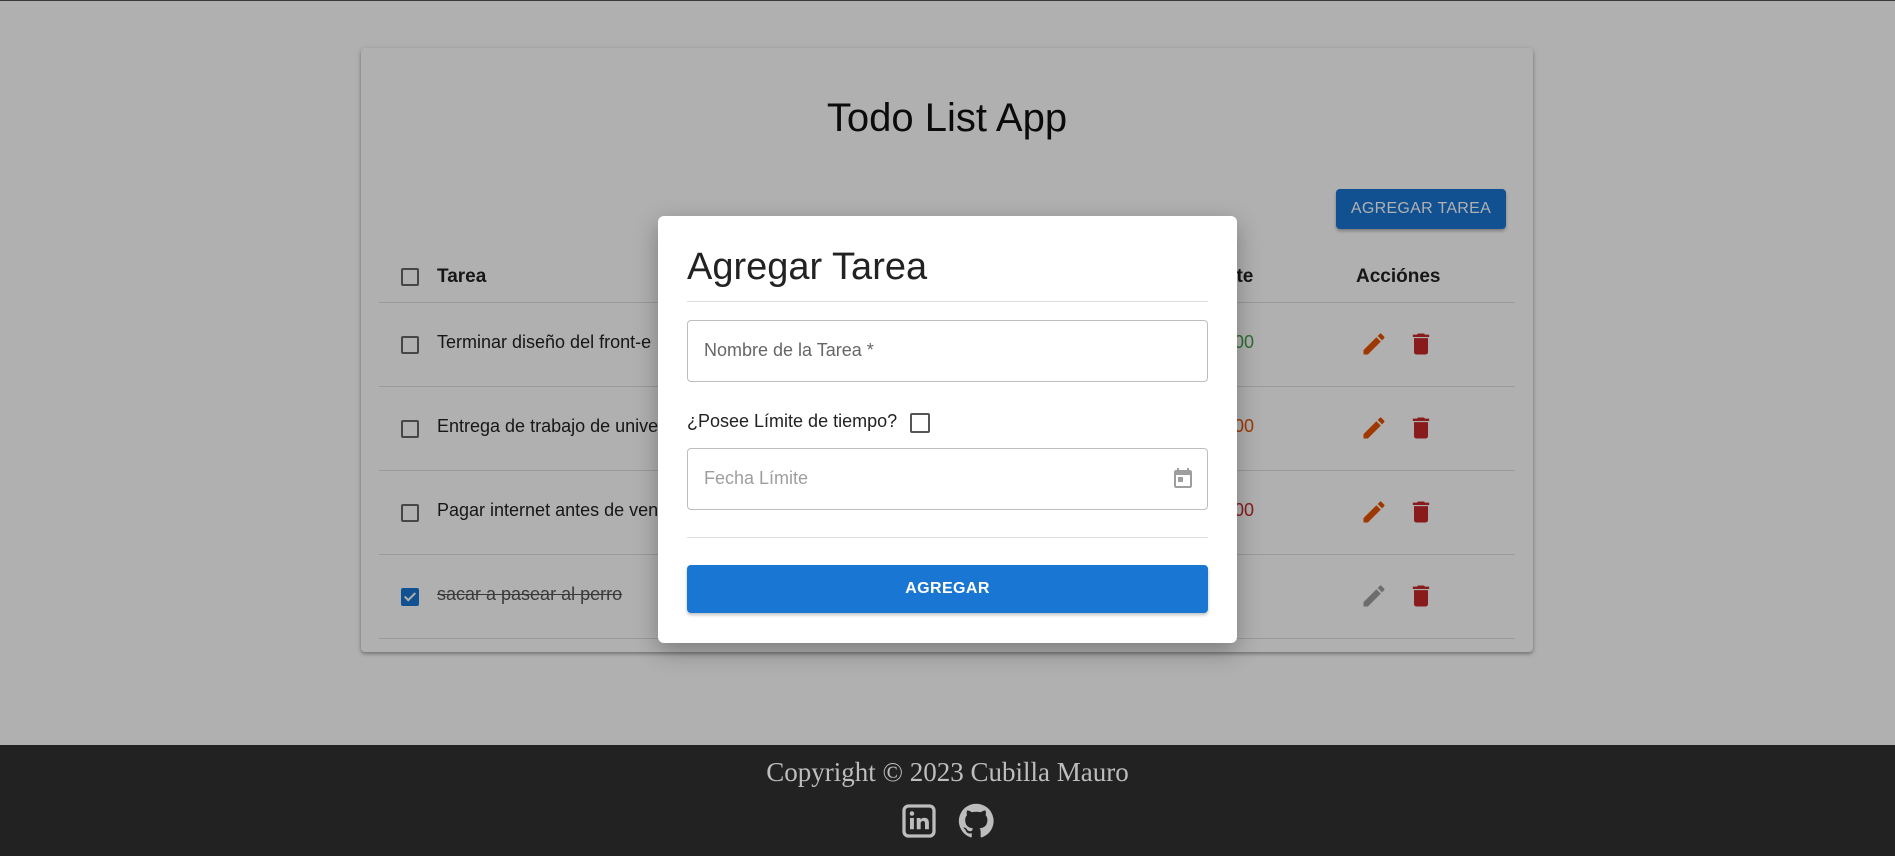  What do you see at coordinates (947, 589) in the screenshot?
I see `submit-task-button: AGREGAR` at bounding box center [947, 589].